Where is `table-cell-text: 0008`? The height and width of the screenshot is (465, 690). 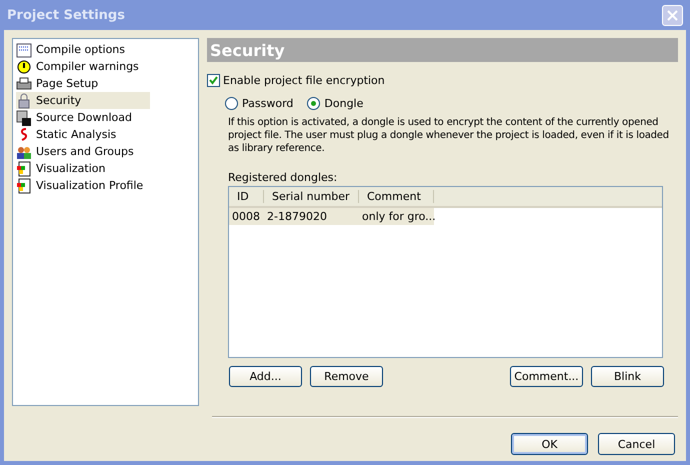
table-cell-text: 0008 is located at coordinates (246, 217).